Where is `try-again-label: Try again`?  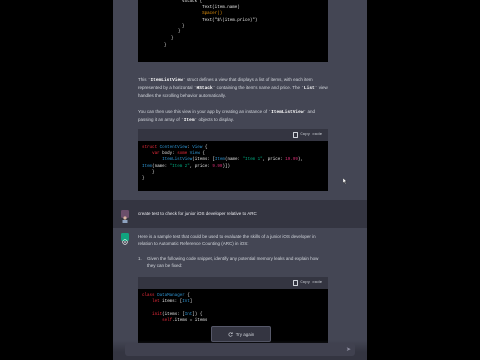
try-again-label: Try again is located at coordinates (245, 334).